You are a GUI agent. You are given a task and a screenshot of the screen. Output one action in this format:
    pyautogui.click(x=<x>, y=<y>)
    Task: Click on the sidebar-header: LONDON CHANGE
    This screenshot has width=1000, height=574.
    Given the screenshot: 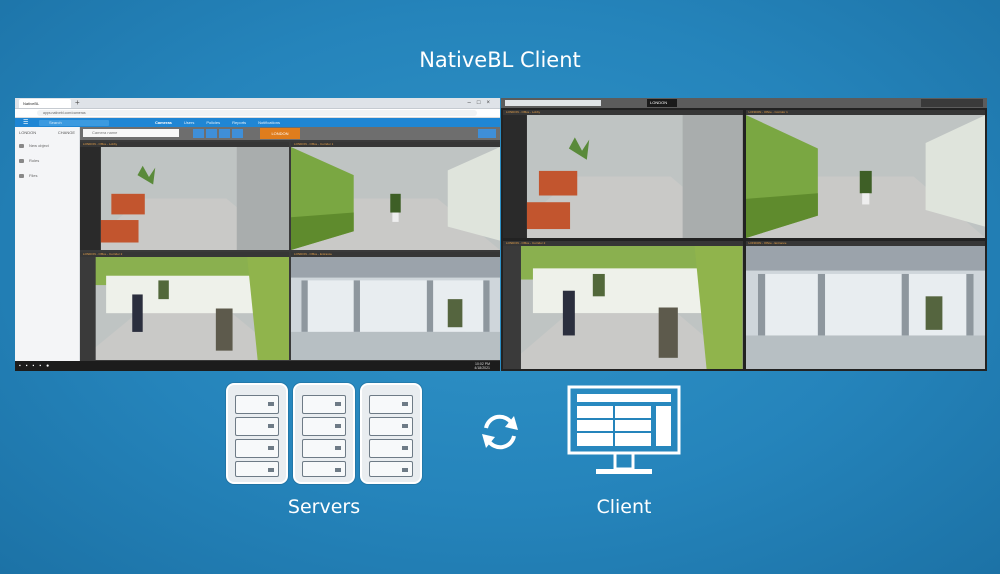 What is the action you would take?
    pyautogui.click(x=47, y=132)
    